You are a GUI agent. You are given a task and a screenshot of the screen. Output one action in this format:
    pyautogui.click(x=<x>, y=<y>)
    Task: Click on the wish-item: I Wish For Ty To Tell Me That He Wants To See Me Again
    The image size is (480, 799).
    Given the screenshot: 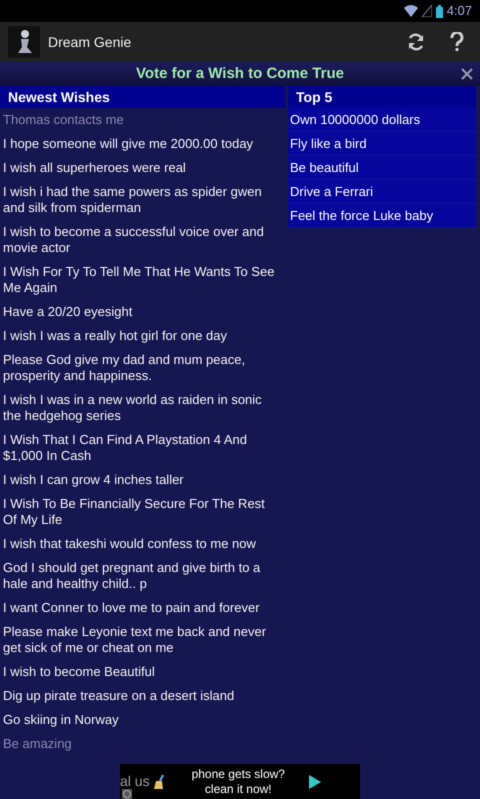 What is the action you would take?
    pyautogui.click(x=142, y=280)
    